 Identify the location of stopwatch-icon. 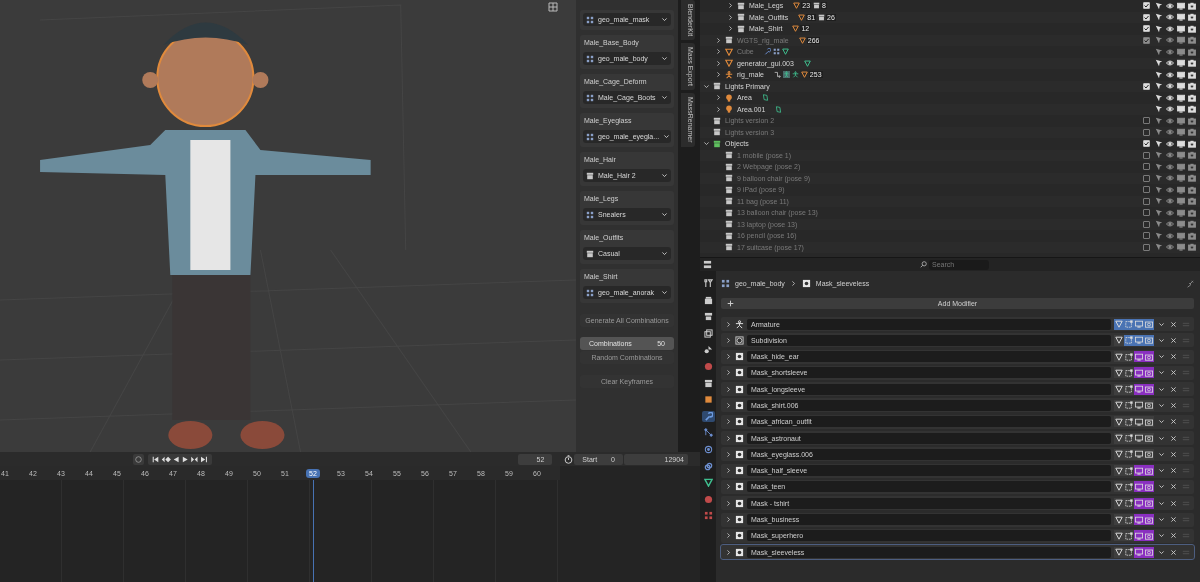
(569, 459).